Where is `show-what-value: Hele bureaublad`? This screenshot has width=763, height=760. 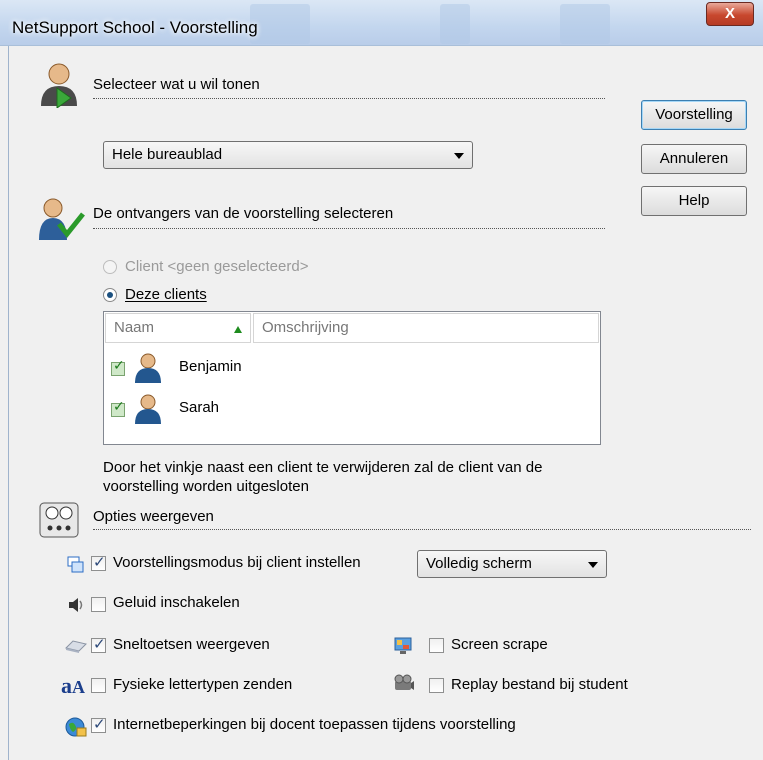 show-what-value: Hele bureaublad is located at coordinates (167, 154).